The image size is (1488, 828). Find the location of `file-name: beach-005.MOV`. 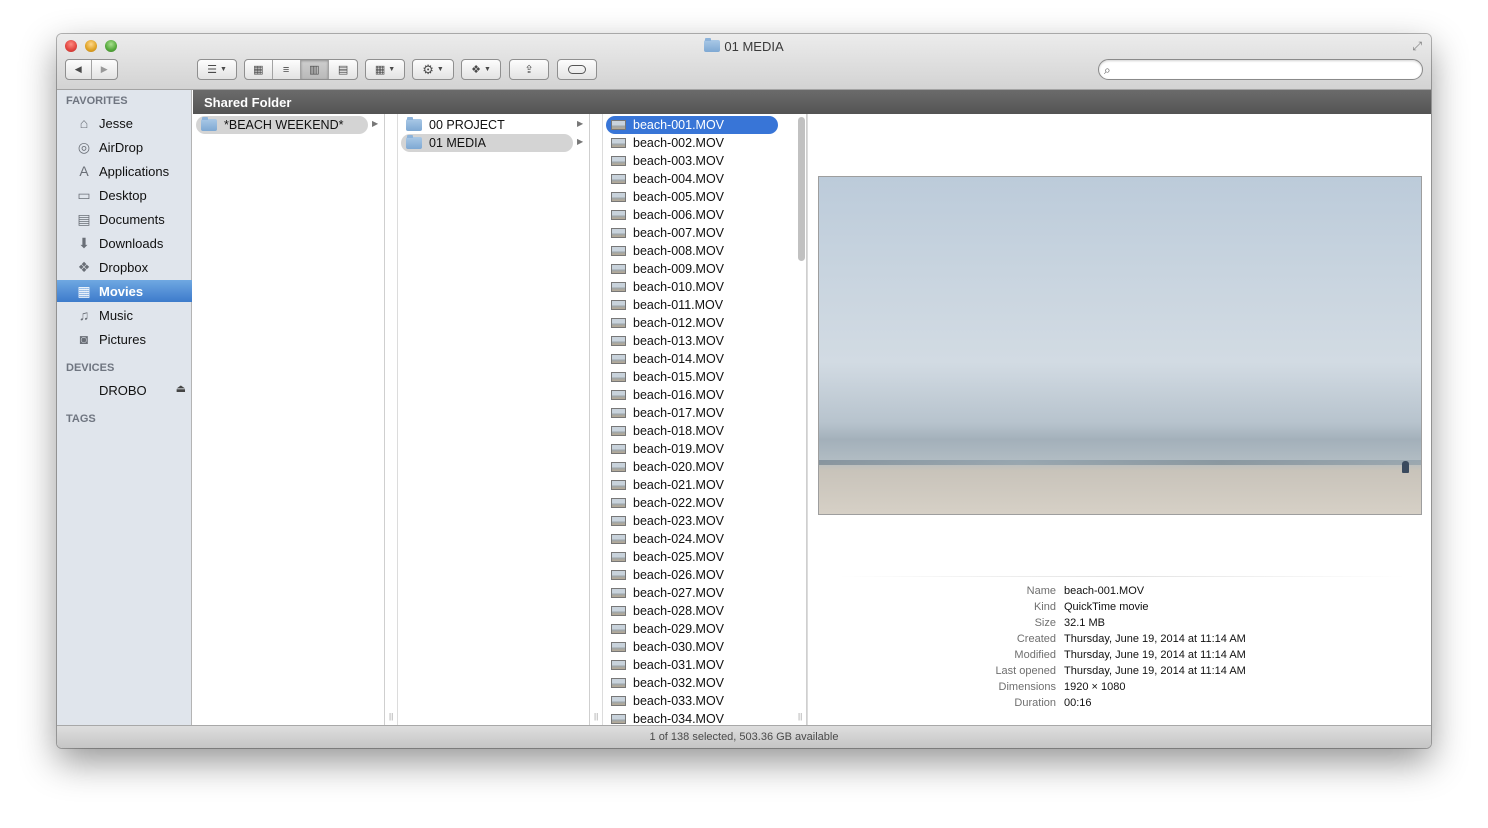

file-name: beach-005.MOV is located at coordinates (679, 197).